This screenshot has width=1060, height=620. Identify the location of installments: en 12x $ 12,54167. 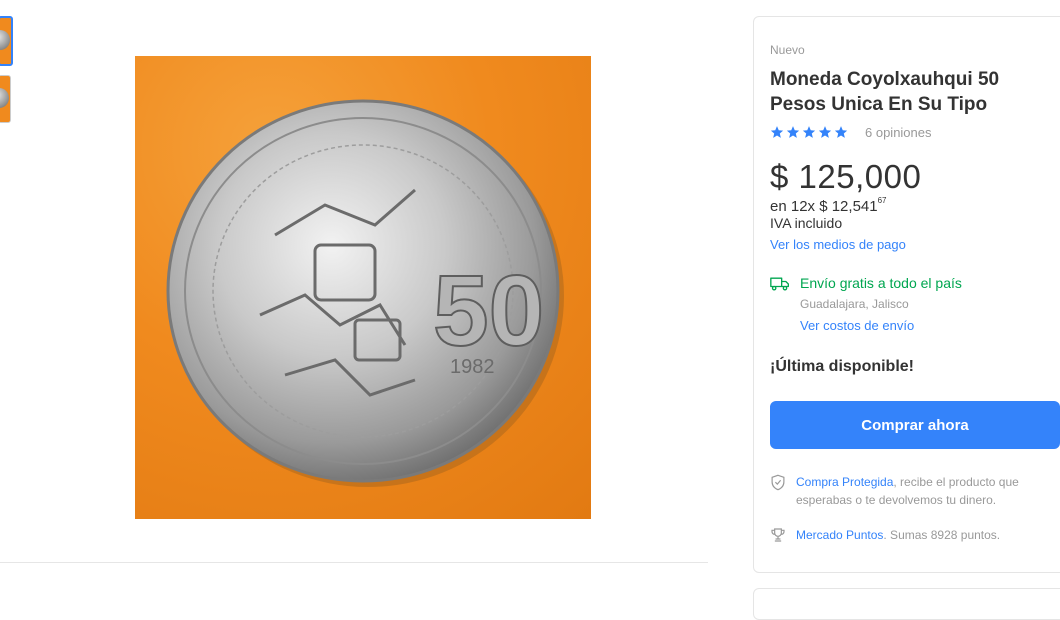
(828, 205).